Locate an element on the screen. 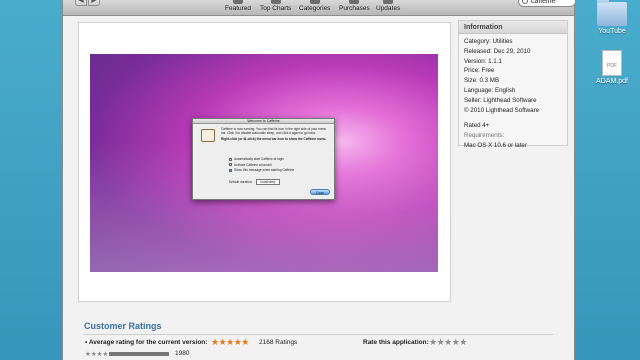  duration-row: Default duration: Indefinitely is located at coordinates (254, 182).